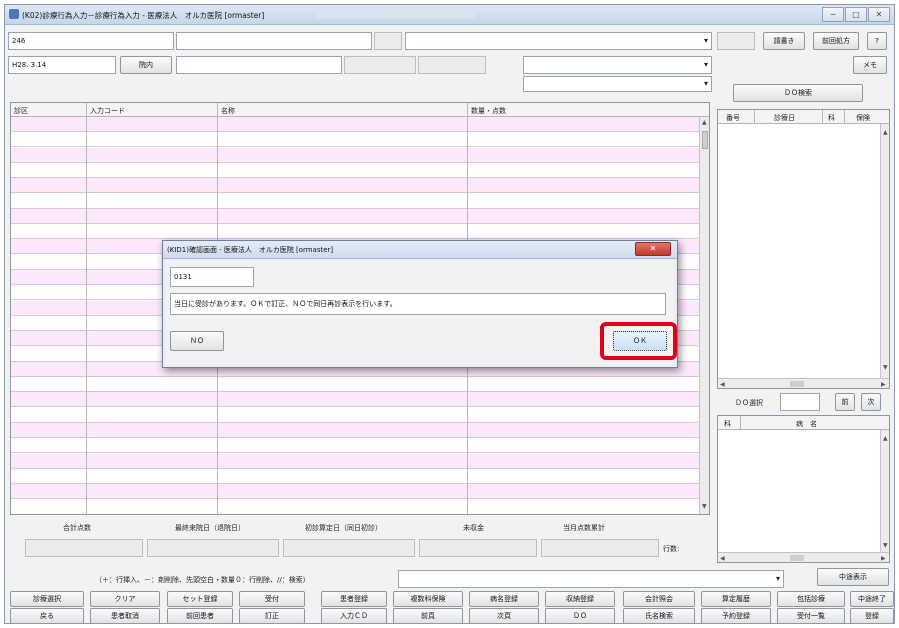 This screenshot has height=628, width=899. Describe the element at coordinates (197, 341) in the screenshot. I see `no-button: ＮＯ` at that location.